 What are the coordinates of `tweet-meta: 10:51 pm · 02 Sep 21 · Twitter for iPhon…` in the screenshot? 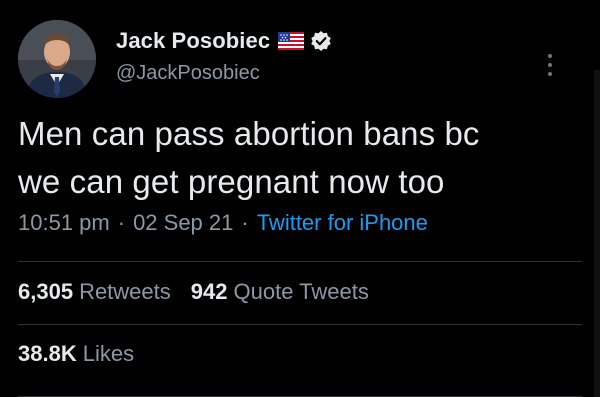 It's located at (223, 223).